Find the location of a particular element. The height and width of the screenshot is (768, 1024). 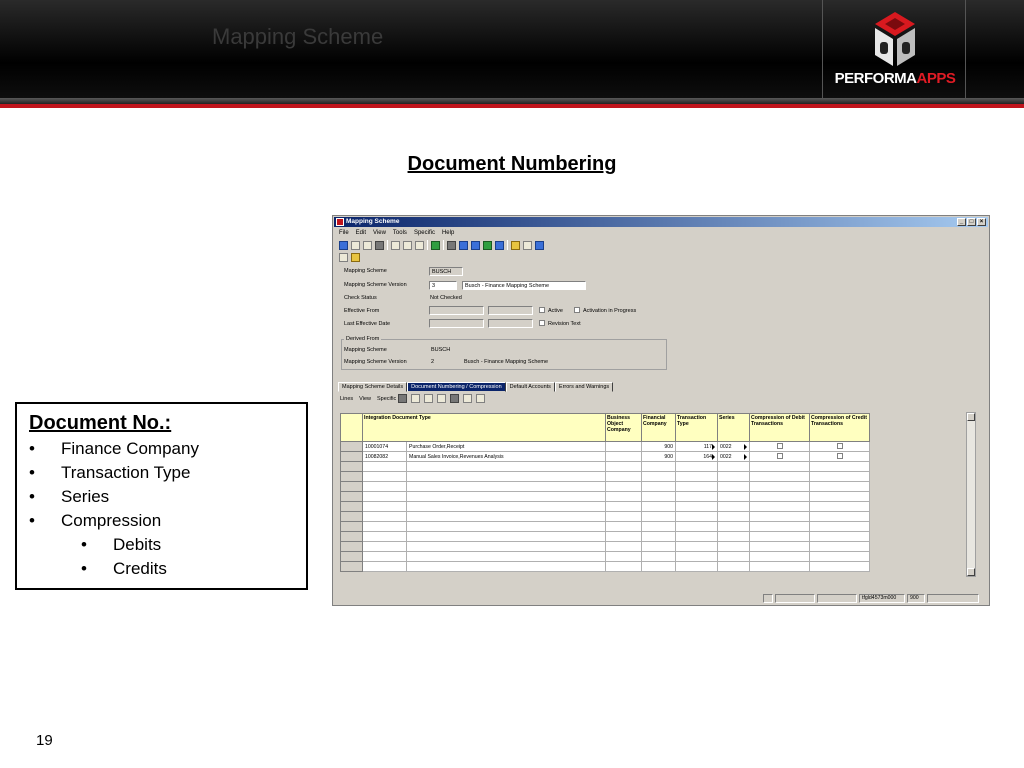

maximize-button: □ is located at coordinates (971, 222).